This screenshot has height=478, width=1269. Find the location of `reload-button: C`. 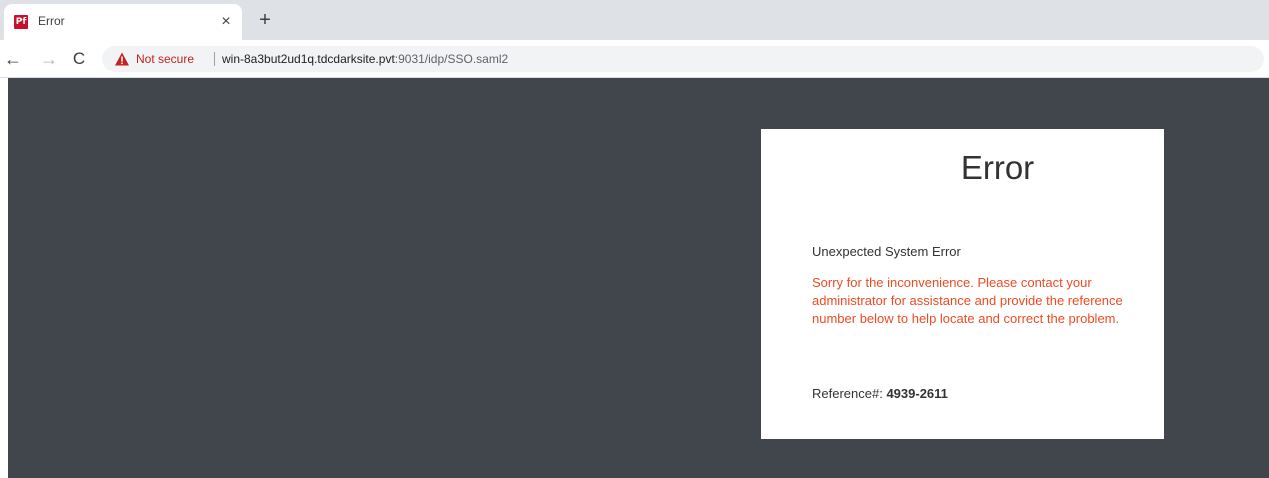

reload-button: C is located at coordinates (79, 59).